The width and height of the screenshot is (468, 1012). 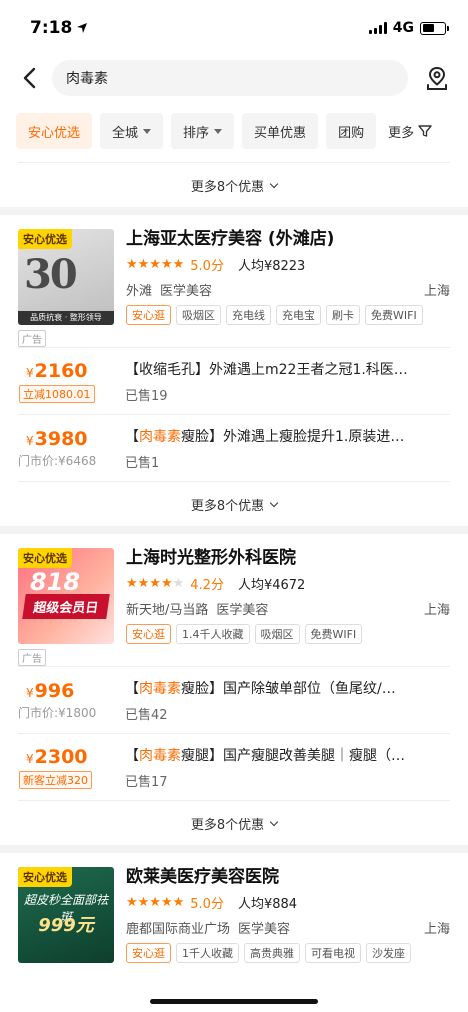 I want to click on shop-tag: 高贵典雅, so click(x=272, y=953).